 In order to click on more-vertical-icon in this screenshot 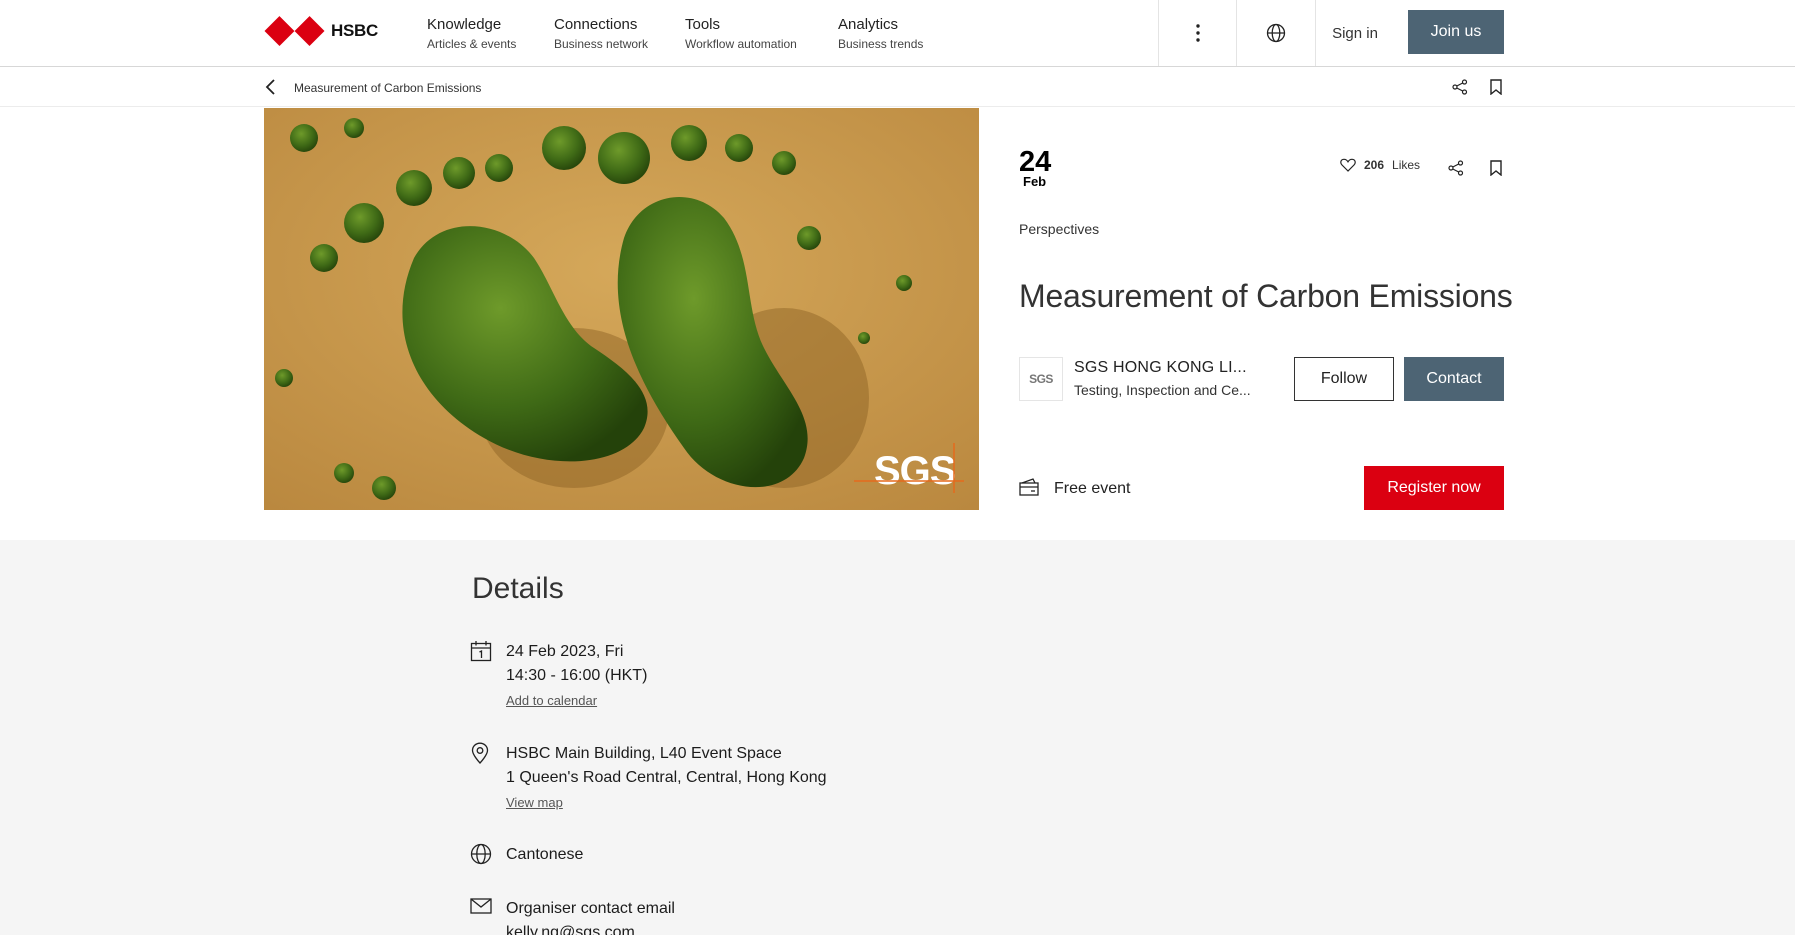, I will do `click(1197, 33)`.